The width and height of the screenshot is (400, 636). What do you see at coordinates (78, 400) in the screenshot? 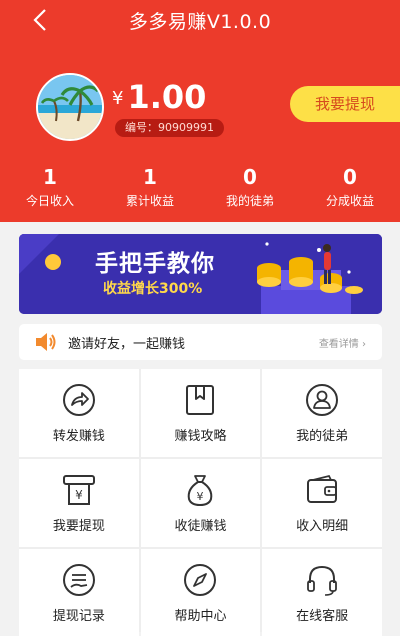
I see `share-icon` at bounding box center [78, 400].